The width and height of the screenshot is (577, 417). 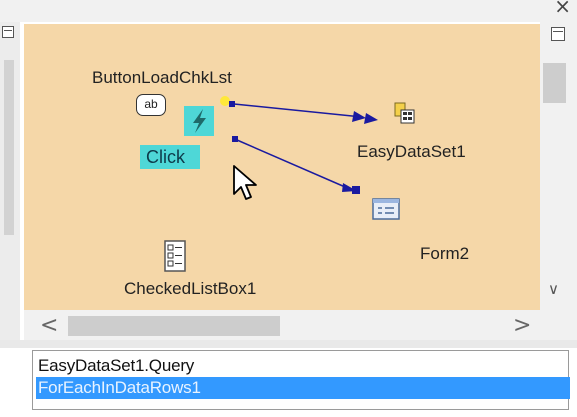 I want to click on mouse-cursor-icon, so click(x=245, y=182).